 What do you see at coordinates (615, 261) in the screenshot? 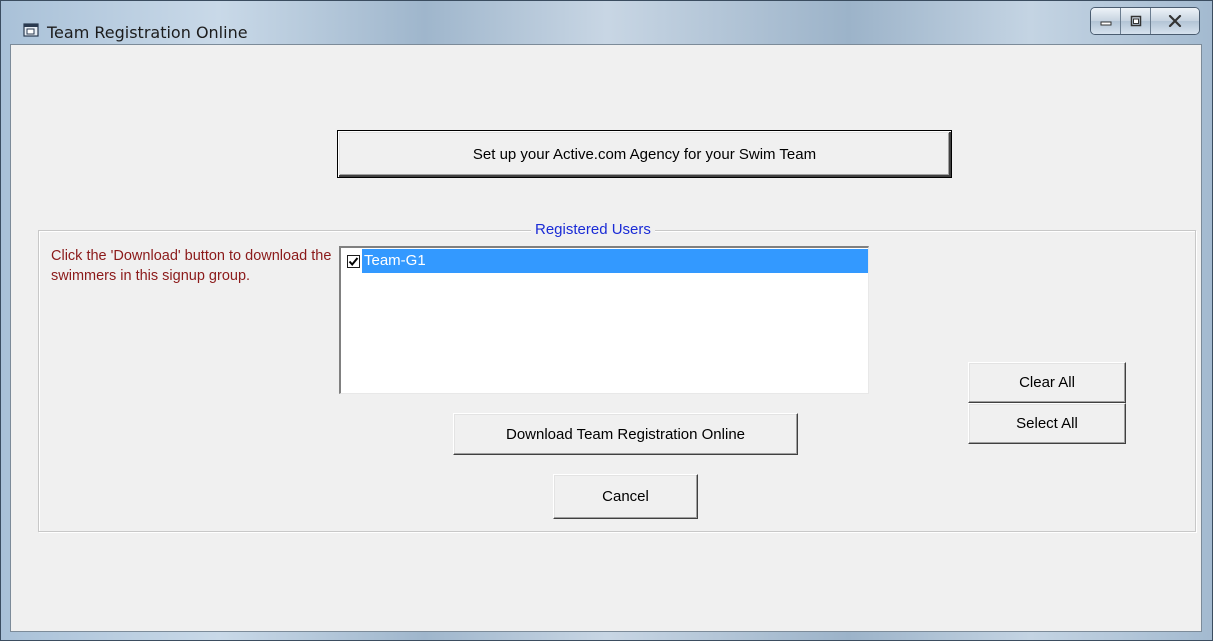
I see `list-item-label: Team-G1` at bounding box center [615, 261].